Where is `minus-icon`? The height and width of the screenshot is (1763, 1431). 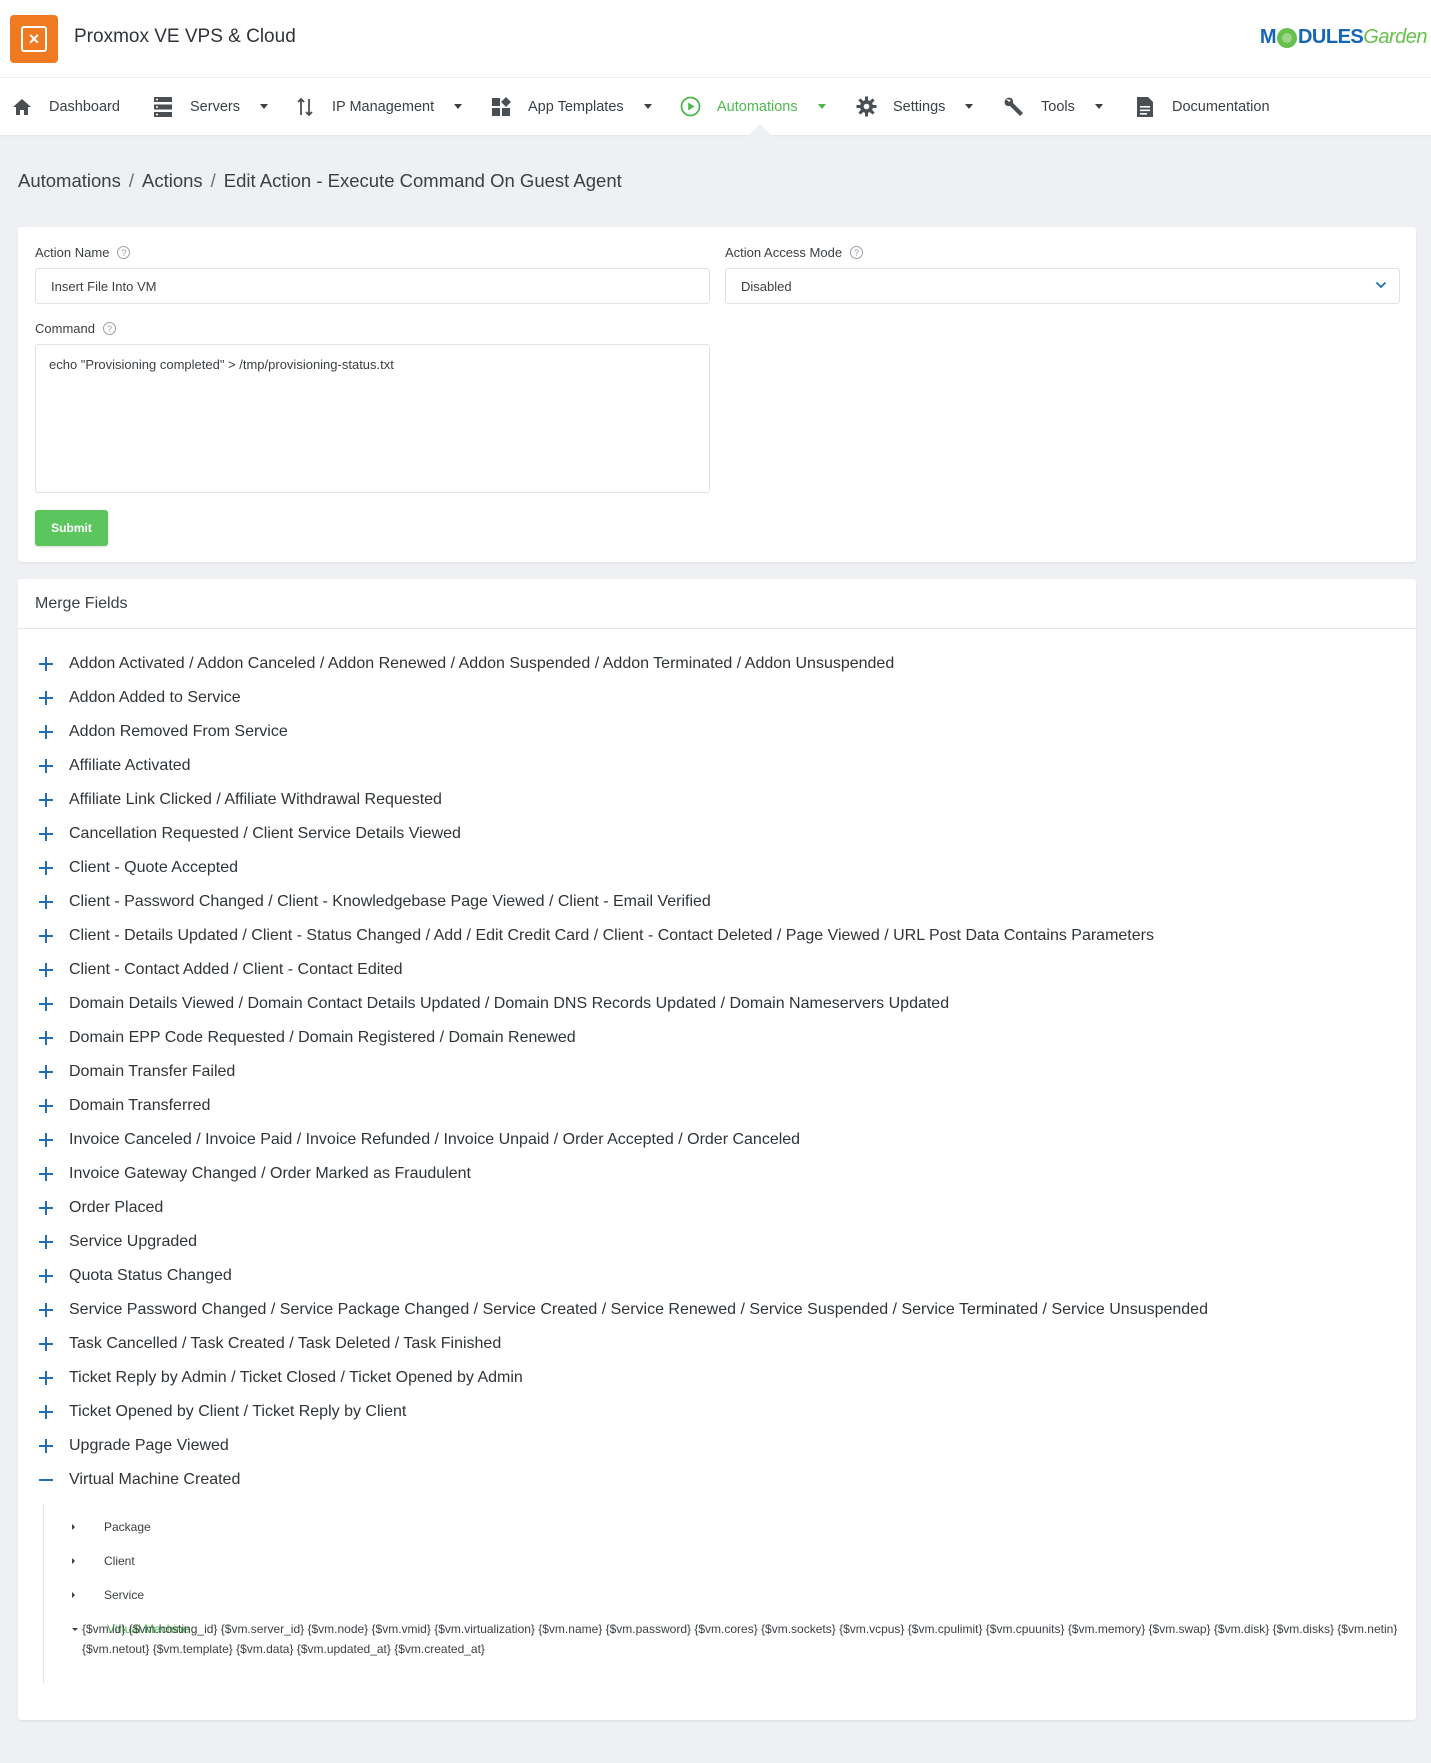
minus-icon is located at coordinates (46, 1480).